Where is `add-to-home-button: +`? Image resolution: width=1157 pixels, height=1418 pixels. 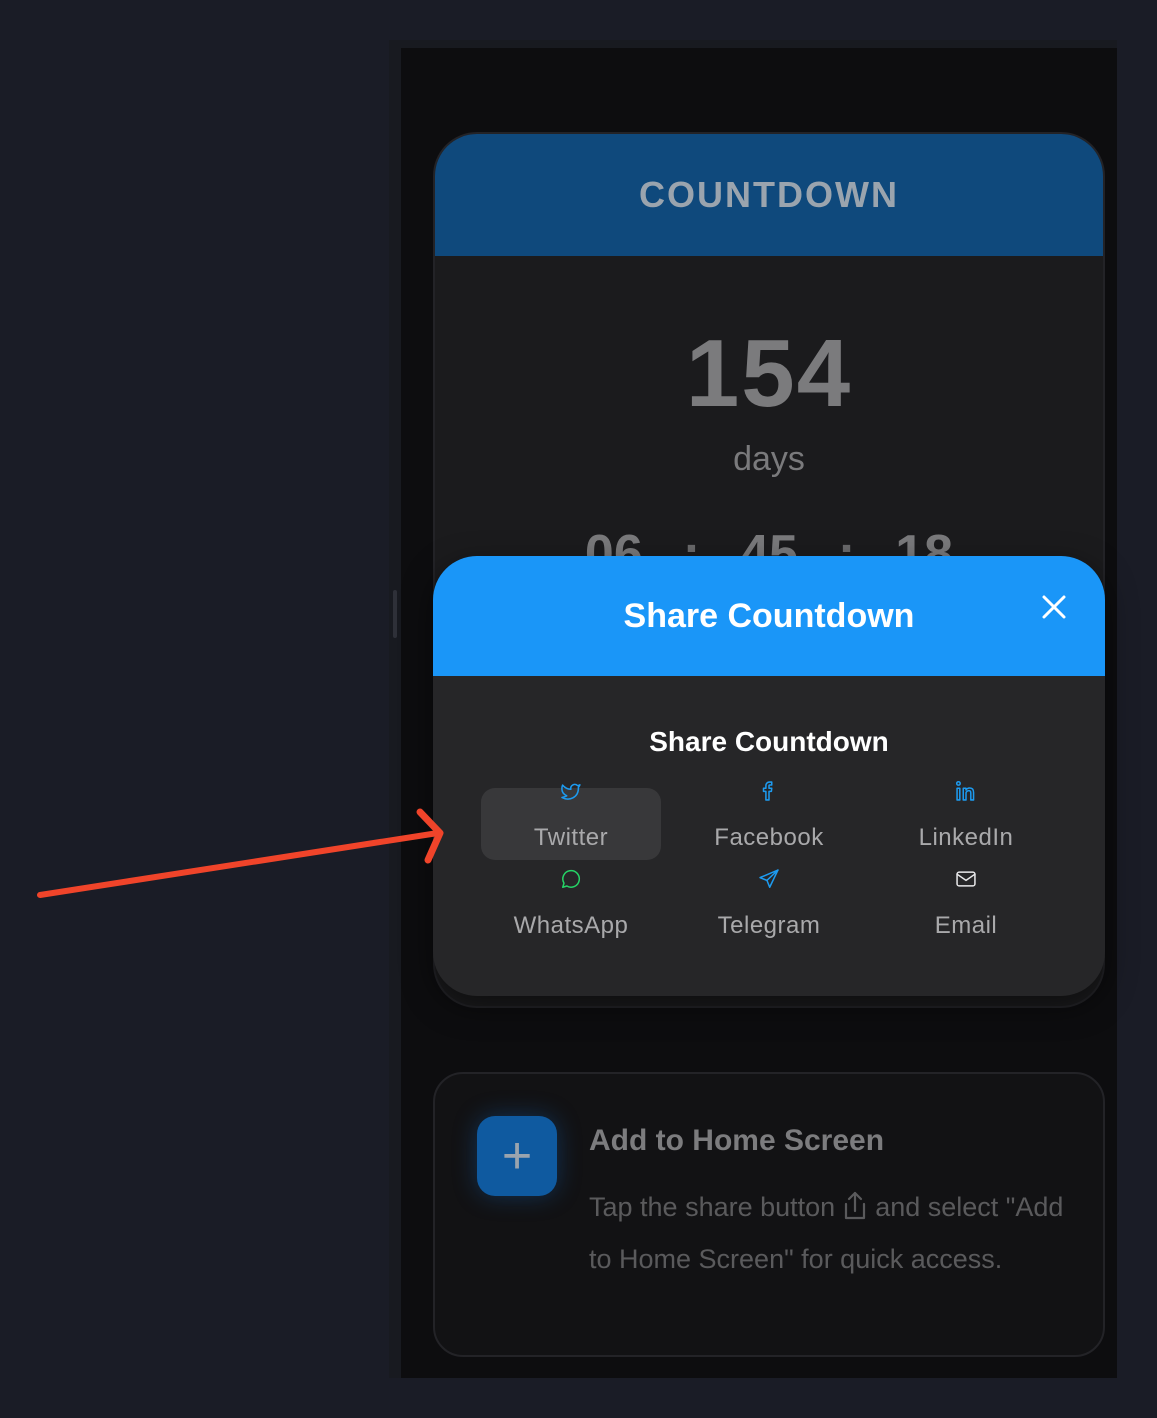 add-to-home-button: + is located at coordinates (517, 1156).